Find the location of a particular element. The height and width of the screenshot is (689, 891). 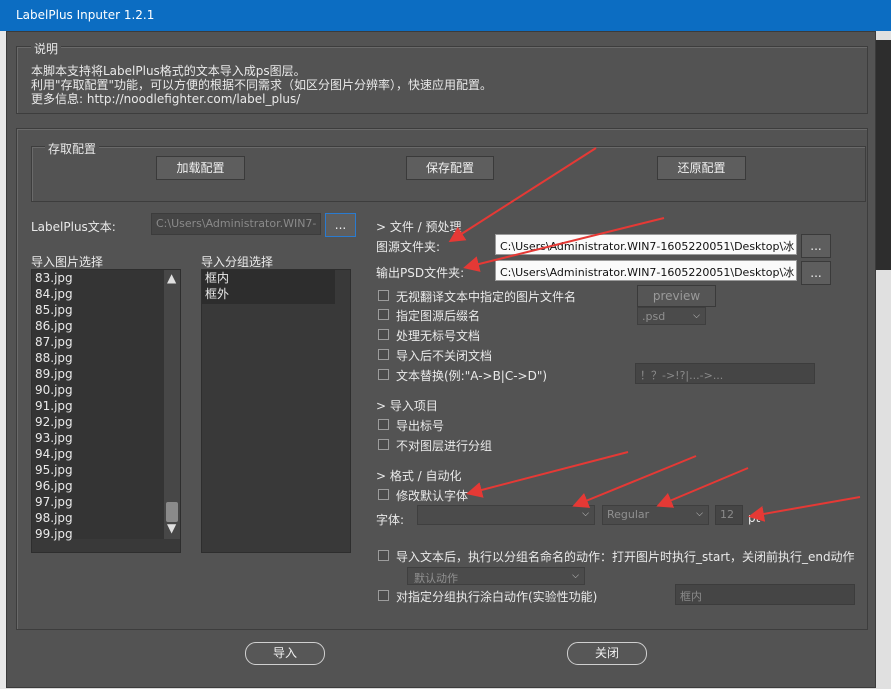

image-list-item: 83.jpg is located at coordinates (98, 278).